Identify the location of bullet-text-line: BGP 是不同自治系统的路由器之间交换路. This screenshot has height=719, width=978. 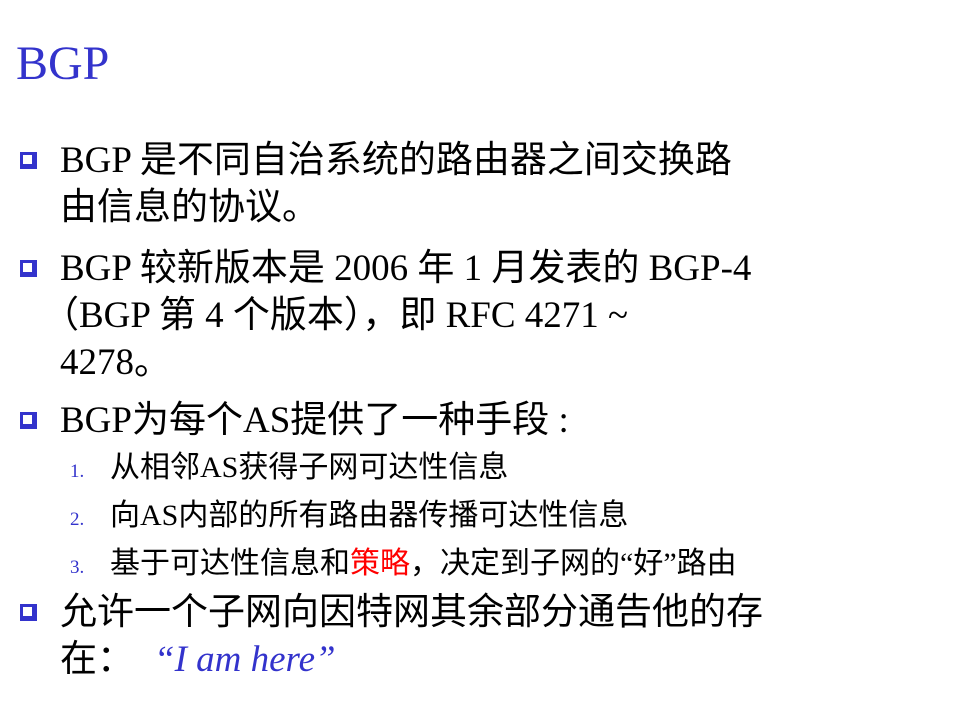
(396, 160).